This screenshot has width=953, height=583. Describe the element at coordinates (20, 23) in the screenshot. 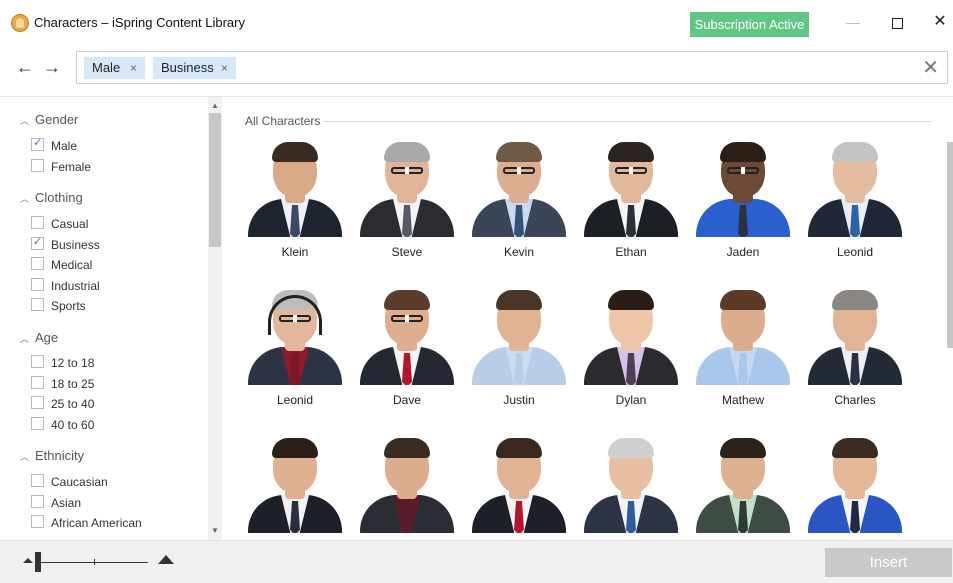

I see `app-logo-icon` at that location.